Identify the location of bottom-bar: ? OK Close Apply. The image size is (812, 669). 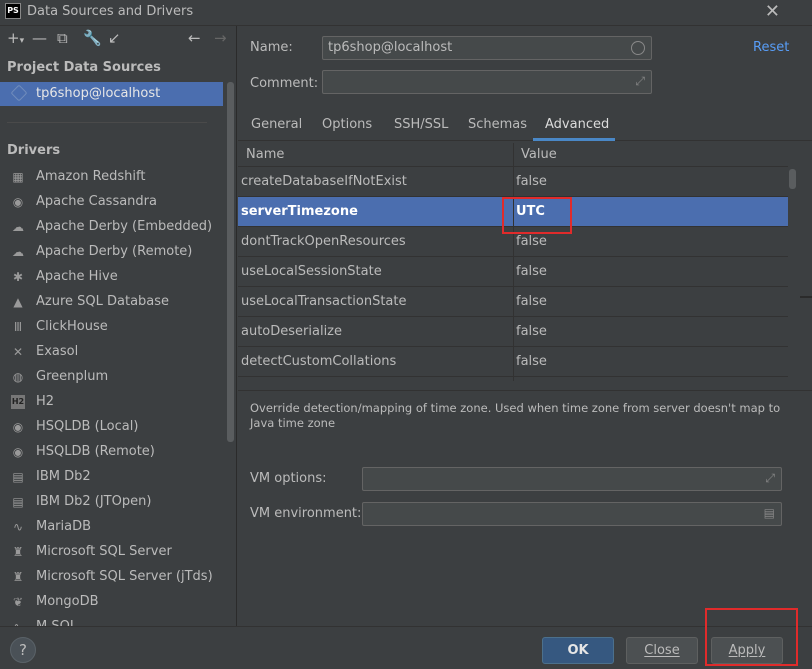
(406, 647).